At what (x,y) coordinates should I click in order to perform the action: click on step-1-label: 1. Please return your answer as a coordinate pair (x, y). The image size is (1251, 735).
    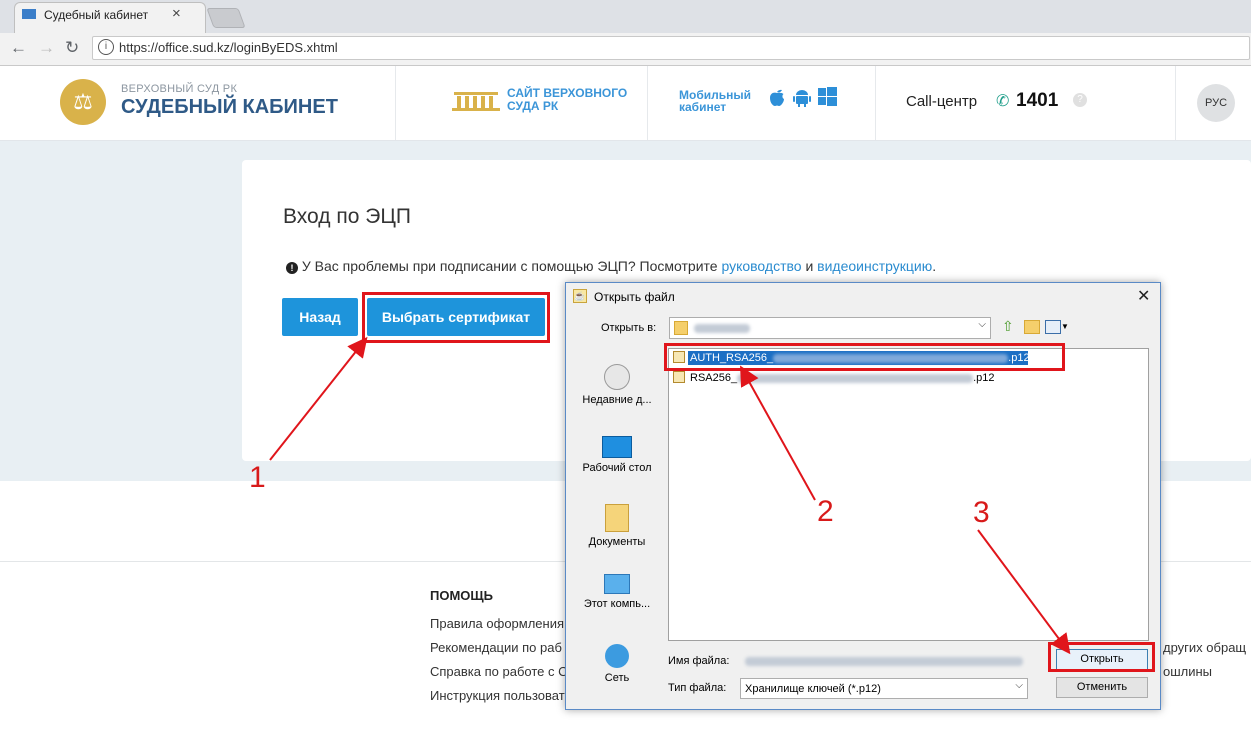
    Looking at the image, I should click on (257, 477).